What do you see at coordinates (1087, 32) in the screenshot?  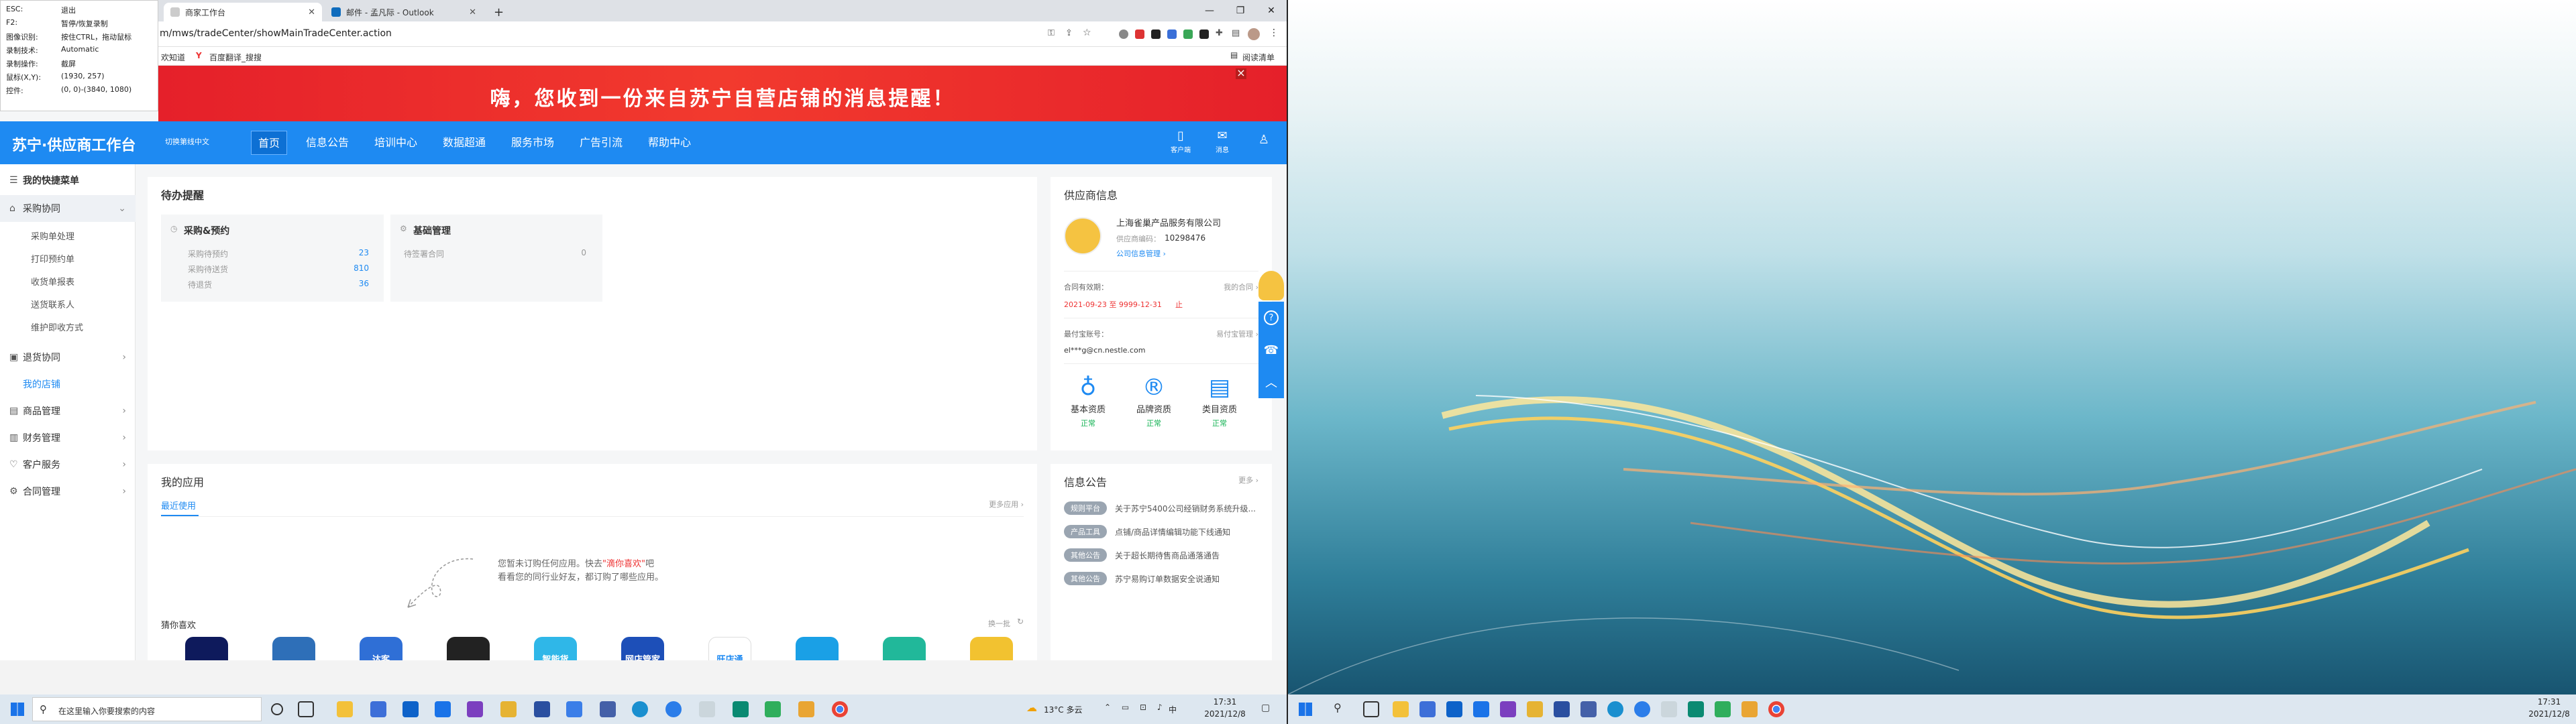 I see `star-icon: ☆` at bounding box center [1087, 32].